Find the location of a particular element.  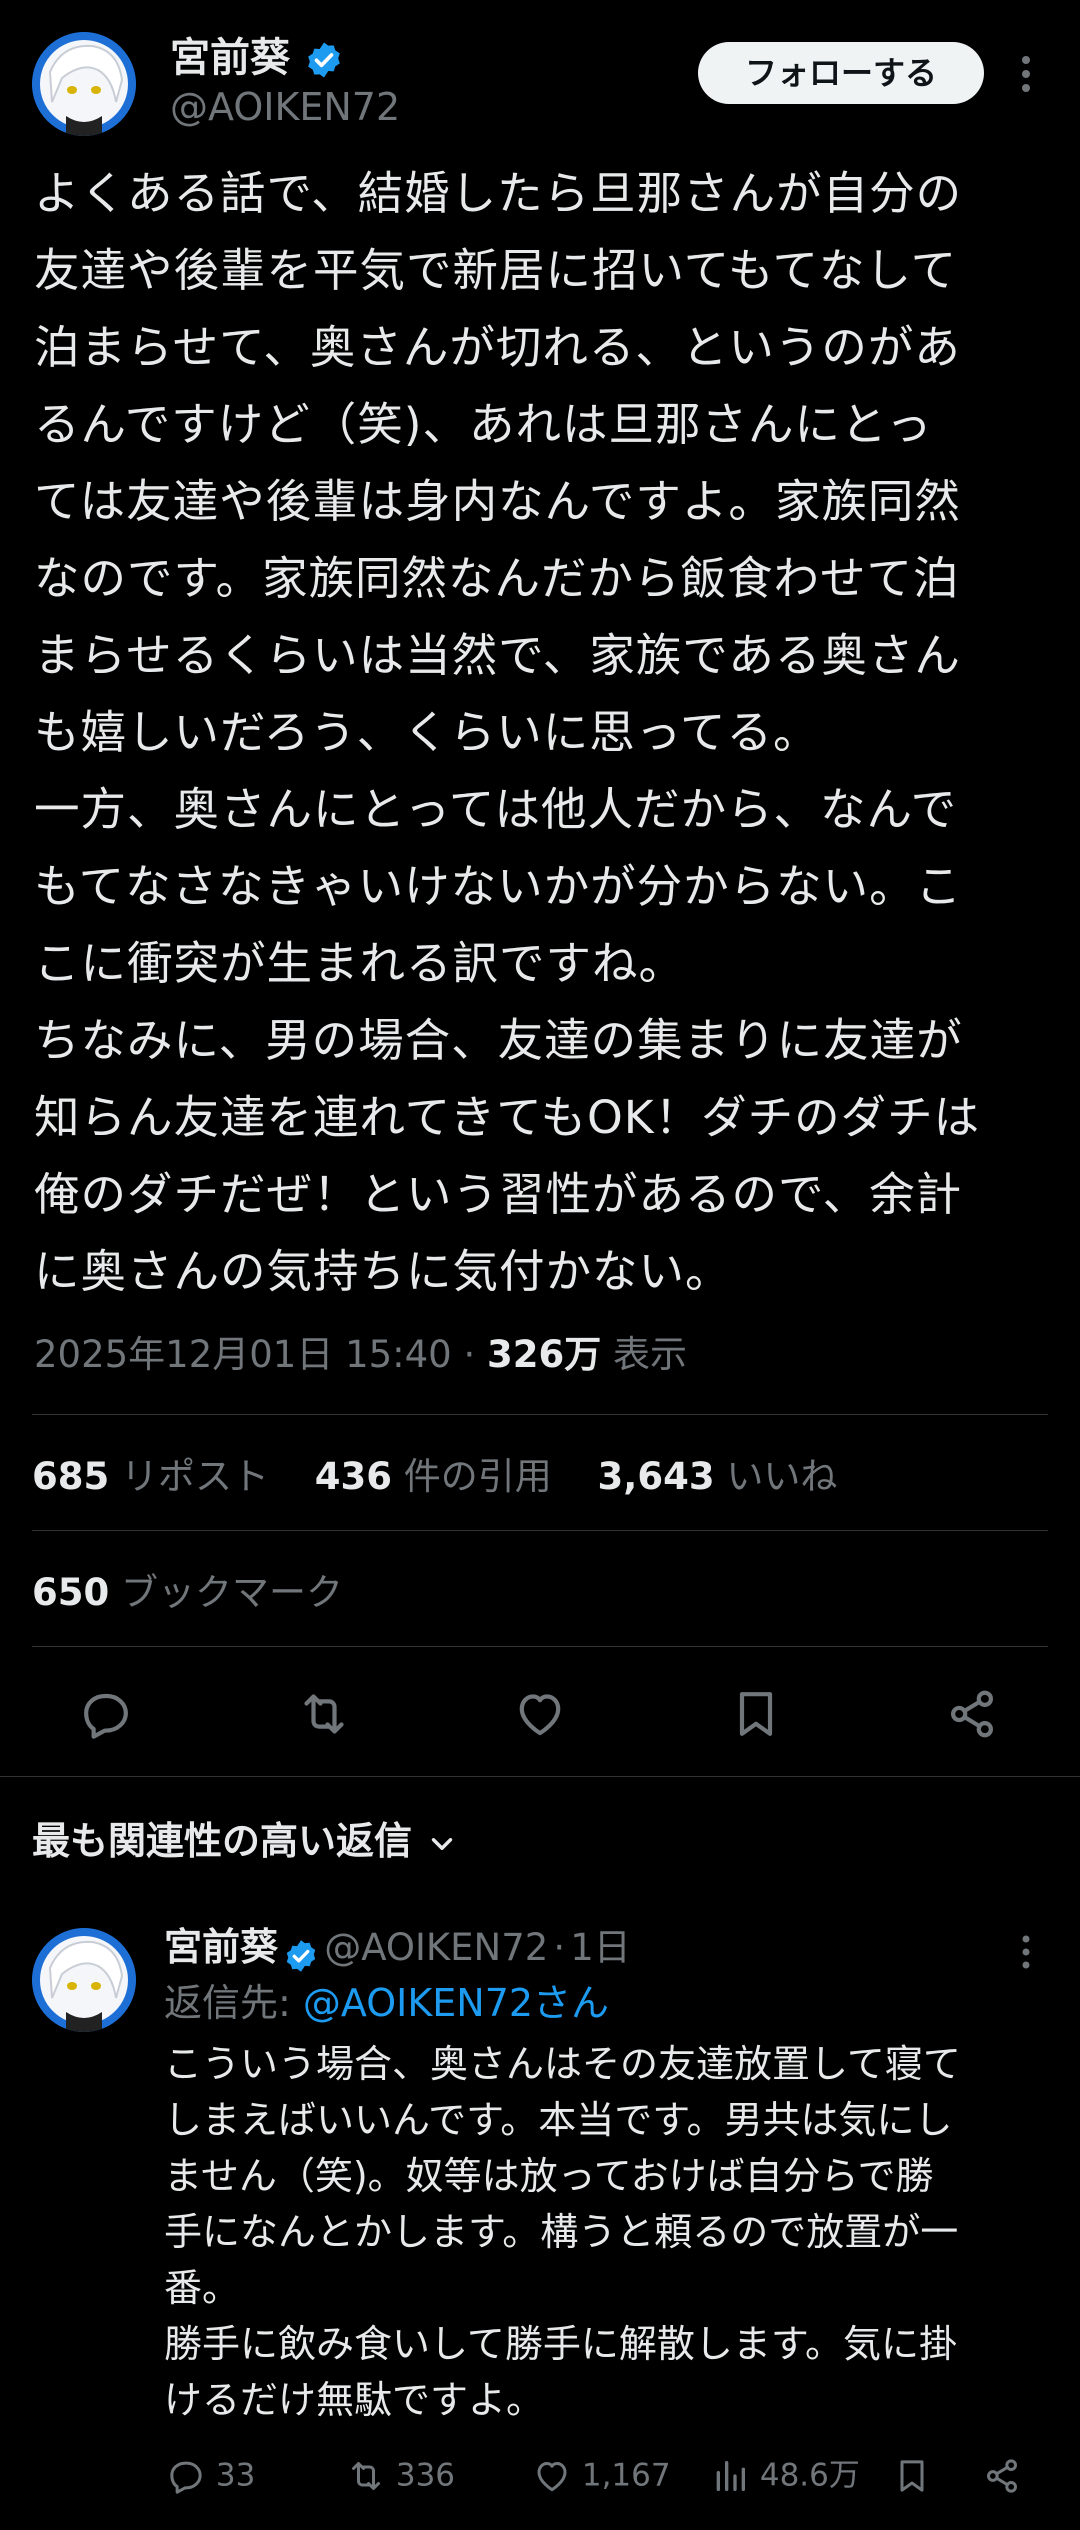

reply-likes-count: 1,167 is located at coordinates (626, 2475).